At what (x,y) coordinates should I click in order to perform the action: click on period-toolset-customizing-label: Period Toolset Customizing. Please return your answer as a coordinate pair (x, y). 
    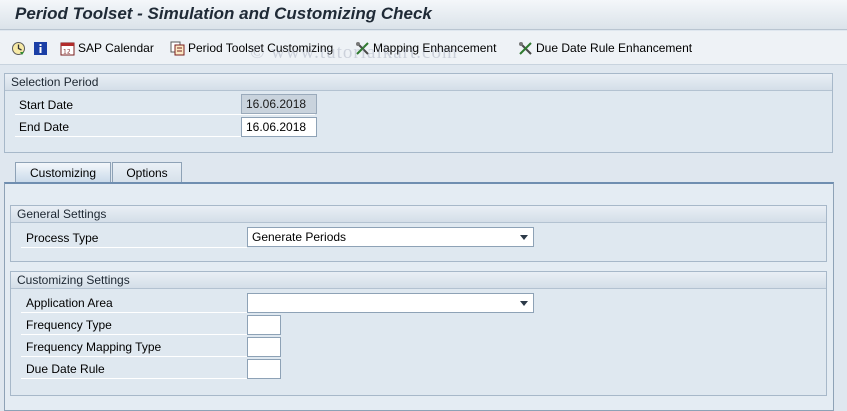
    Looking at the image, I should click on (261, 48).